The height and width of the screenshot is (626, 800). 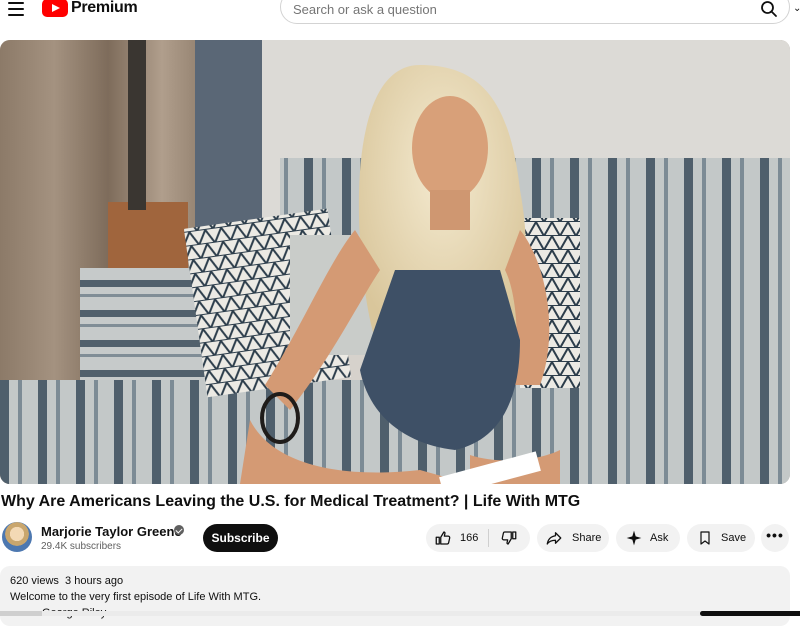 What do you see at coordinates (457, 538) in the screenshot?
I see `like-button: 166` at bounding box center [457, 538].